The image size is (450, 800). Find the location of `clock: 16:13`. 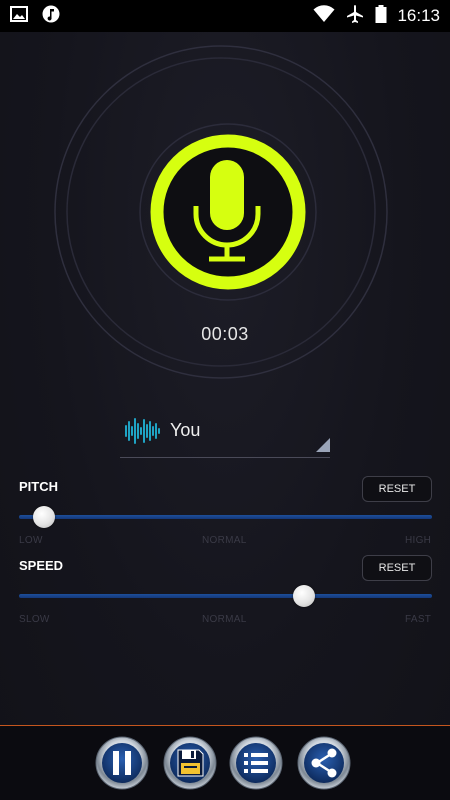

clock: 16:13 is located at coordinates (418, 15).